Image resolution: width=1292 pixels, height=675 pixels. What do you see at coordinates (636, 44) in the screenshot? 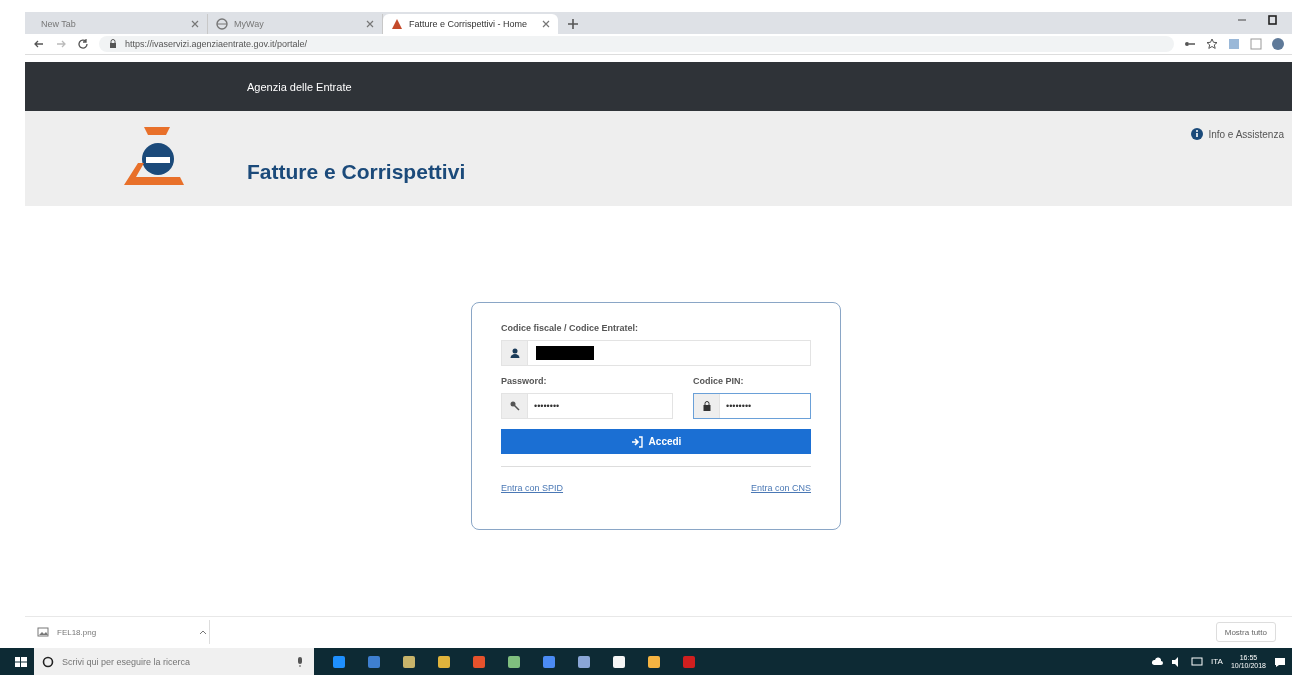
I see `address-bar: https://ivaservizi.agenziaentrate.gov.it/portale/` at bounding box center [636, 44].